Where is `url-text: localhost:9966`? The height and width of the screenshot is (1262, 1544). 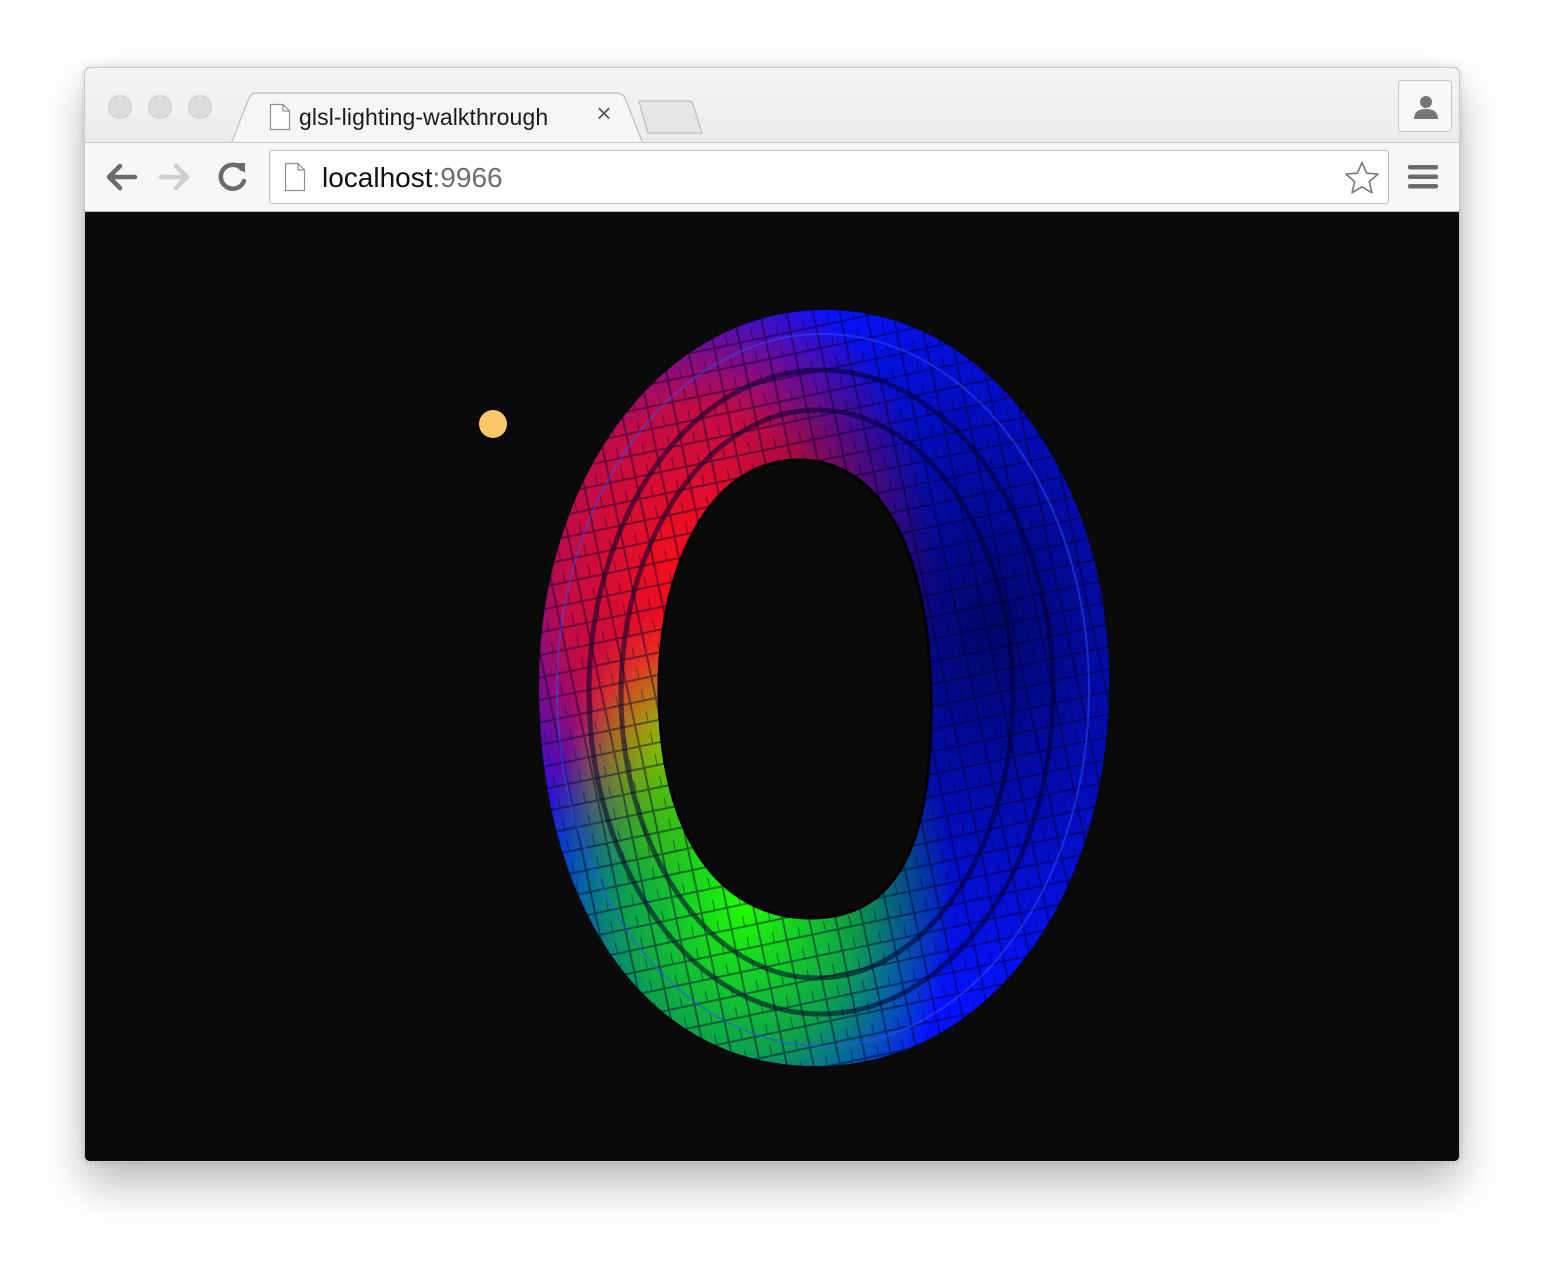 url-text: localhost:9966 is located at coordinates (412, 178).